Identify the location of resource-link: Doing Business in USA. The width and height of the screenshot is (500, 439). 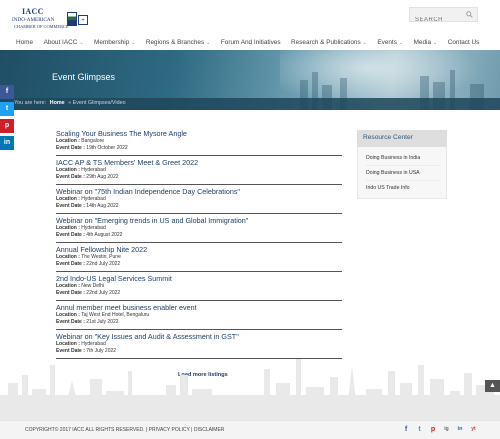
(403, 173).